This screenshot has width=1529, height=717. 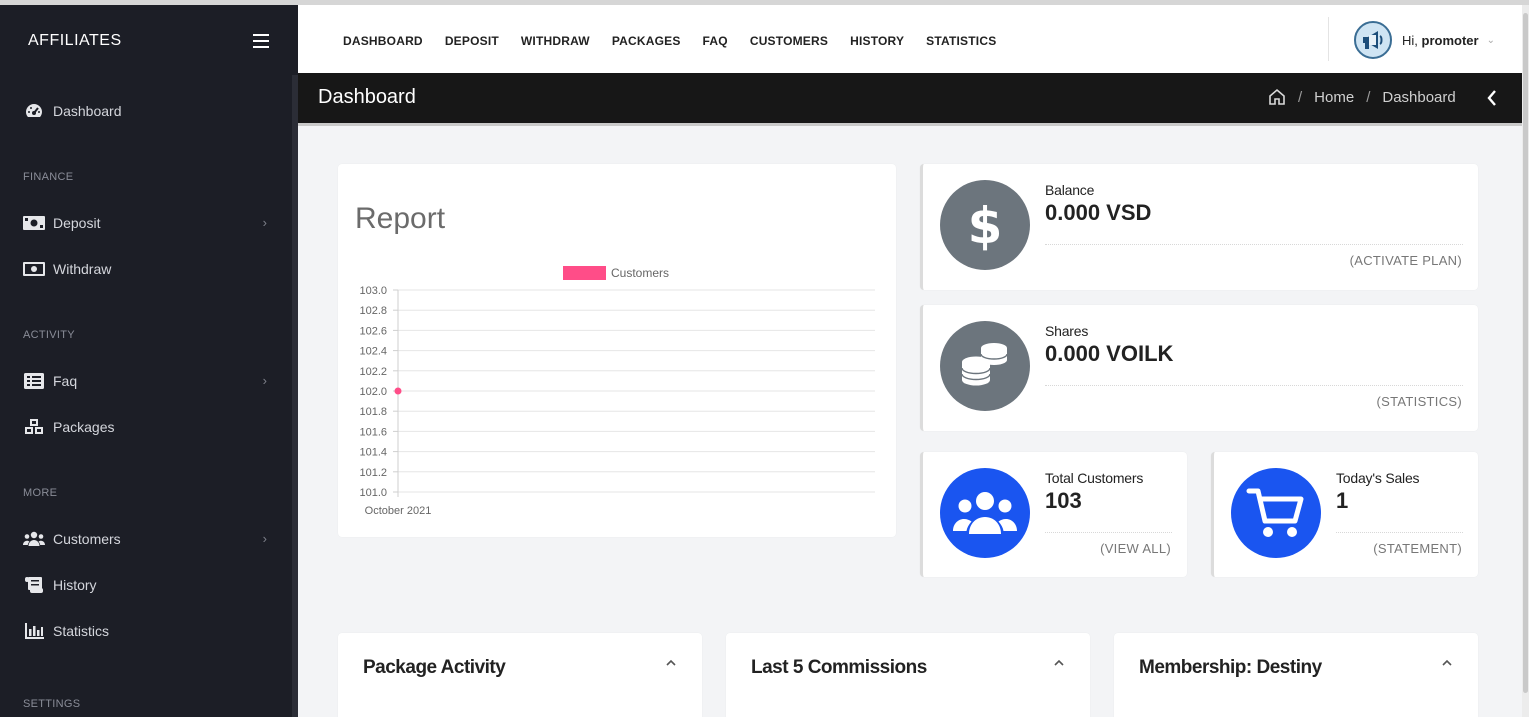 I want to click on nav-divider, so click(x=1328, y=39).